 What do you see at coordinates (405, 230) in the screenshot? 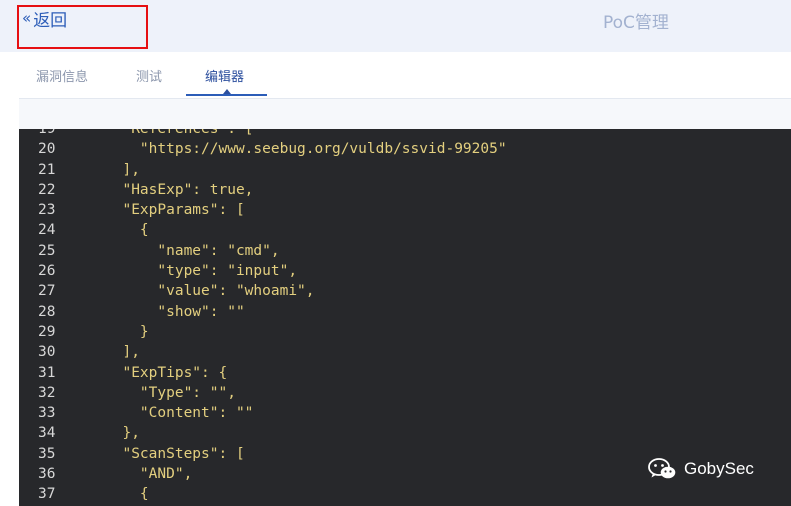
I see `code-line: 24 {` at bounding box center [405, 230].